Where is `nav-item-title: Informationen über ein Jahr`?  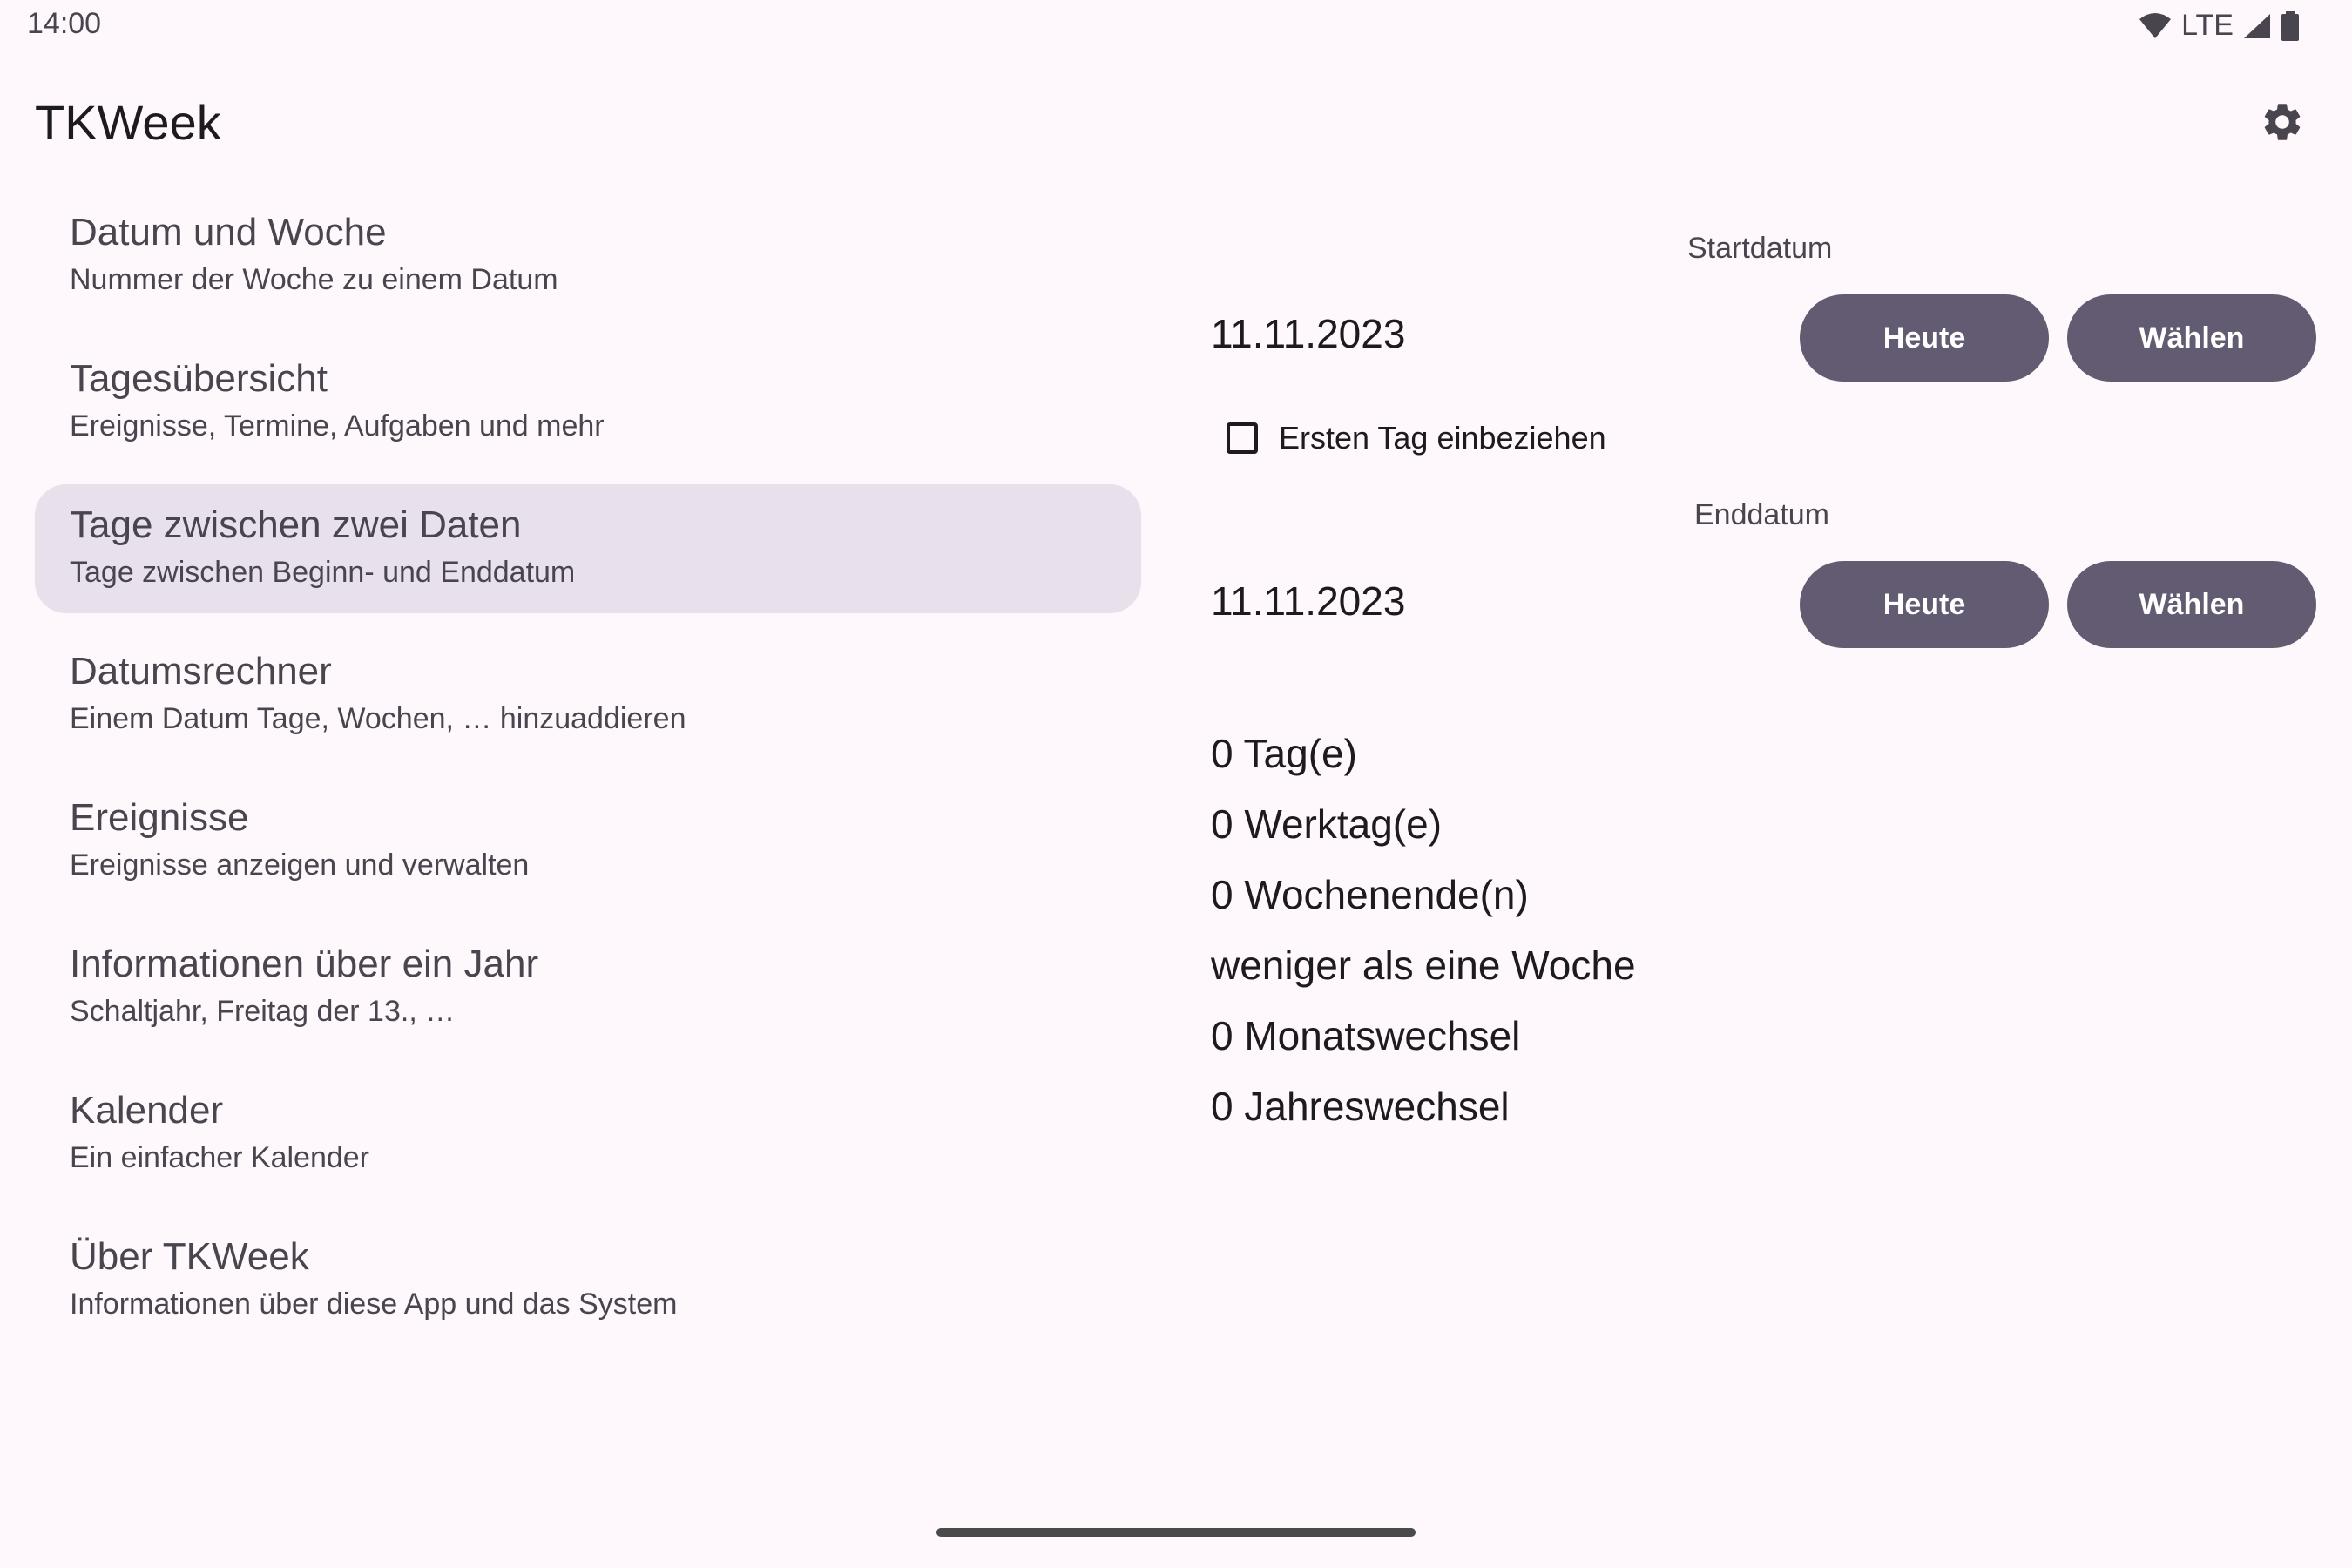
nav-item-title: Informationen über ein Jahr is located at coordinates (304, 964).